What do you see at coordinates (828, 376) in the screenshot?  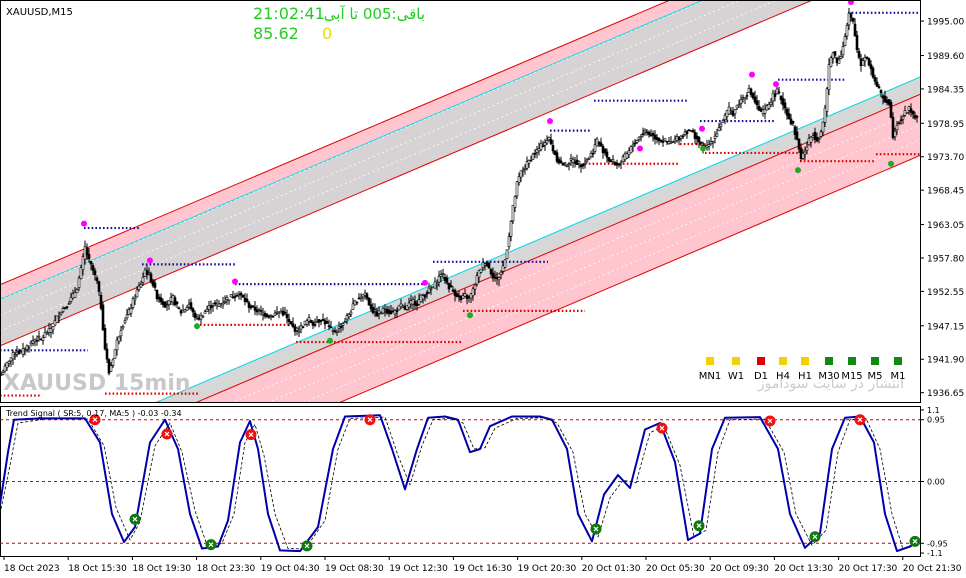 I see `tf-label-m30: M30` at bounding box center [828, 376].